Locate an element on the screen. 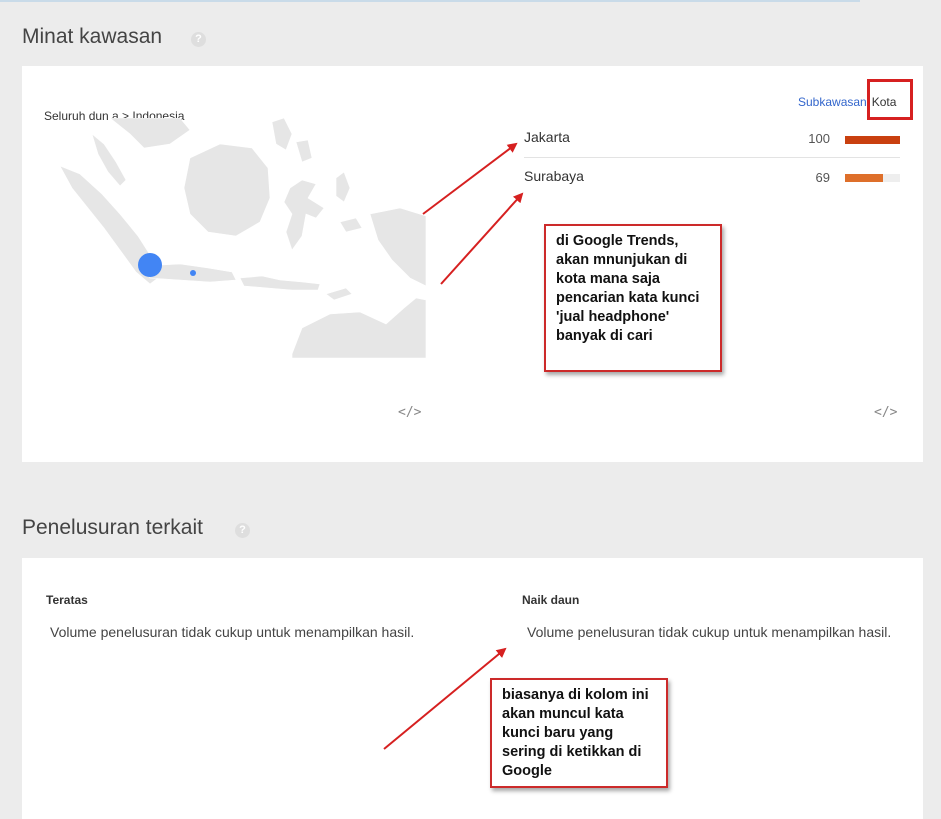 The width and height of the screenshot is (941, 819). annotation-arrows is located at coordinates (453, 446).